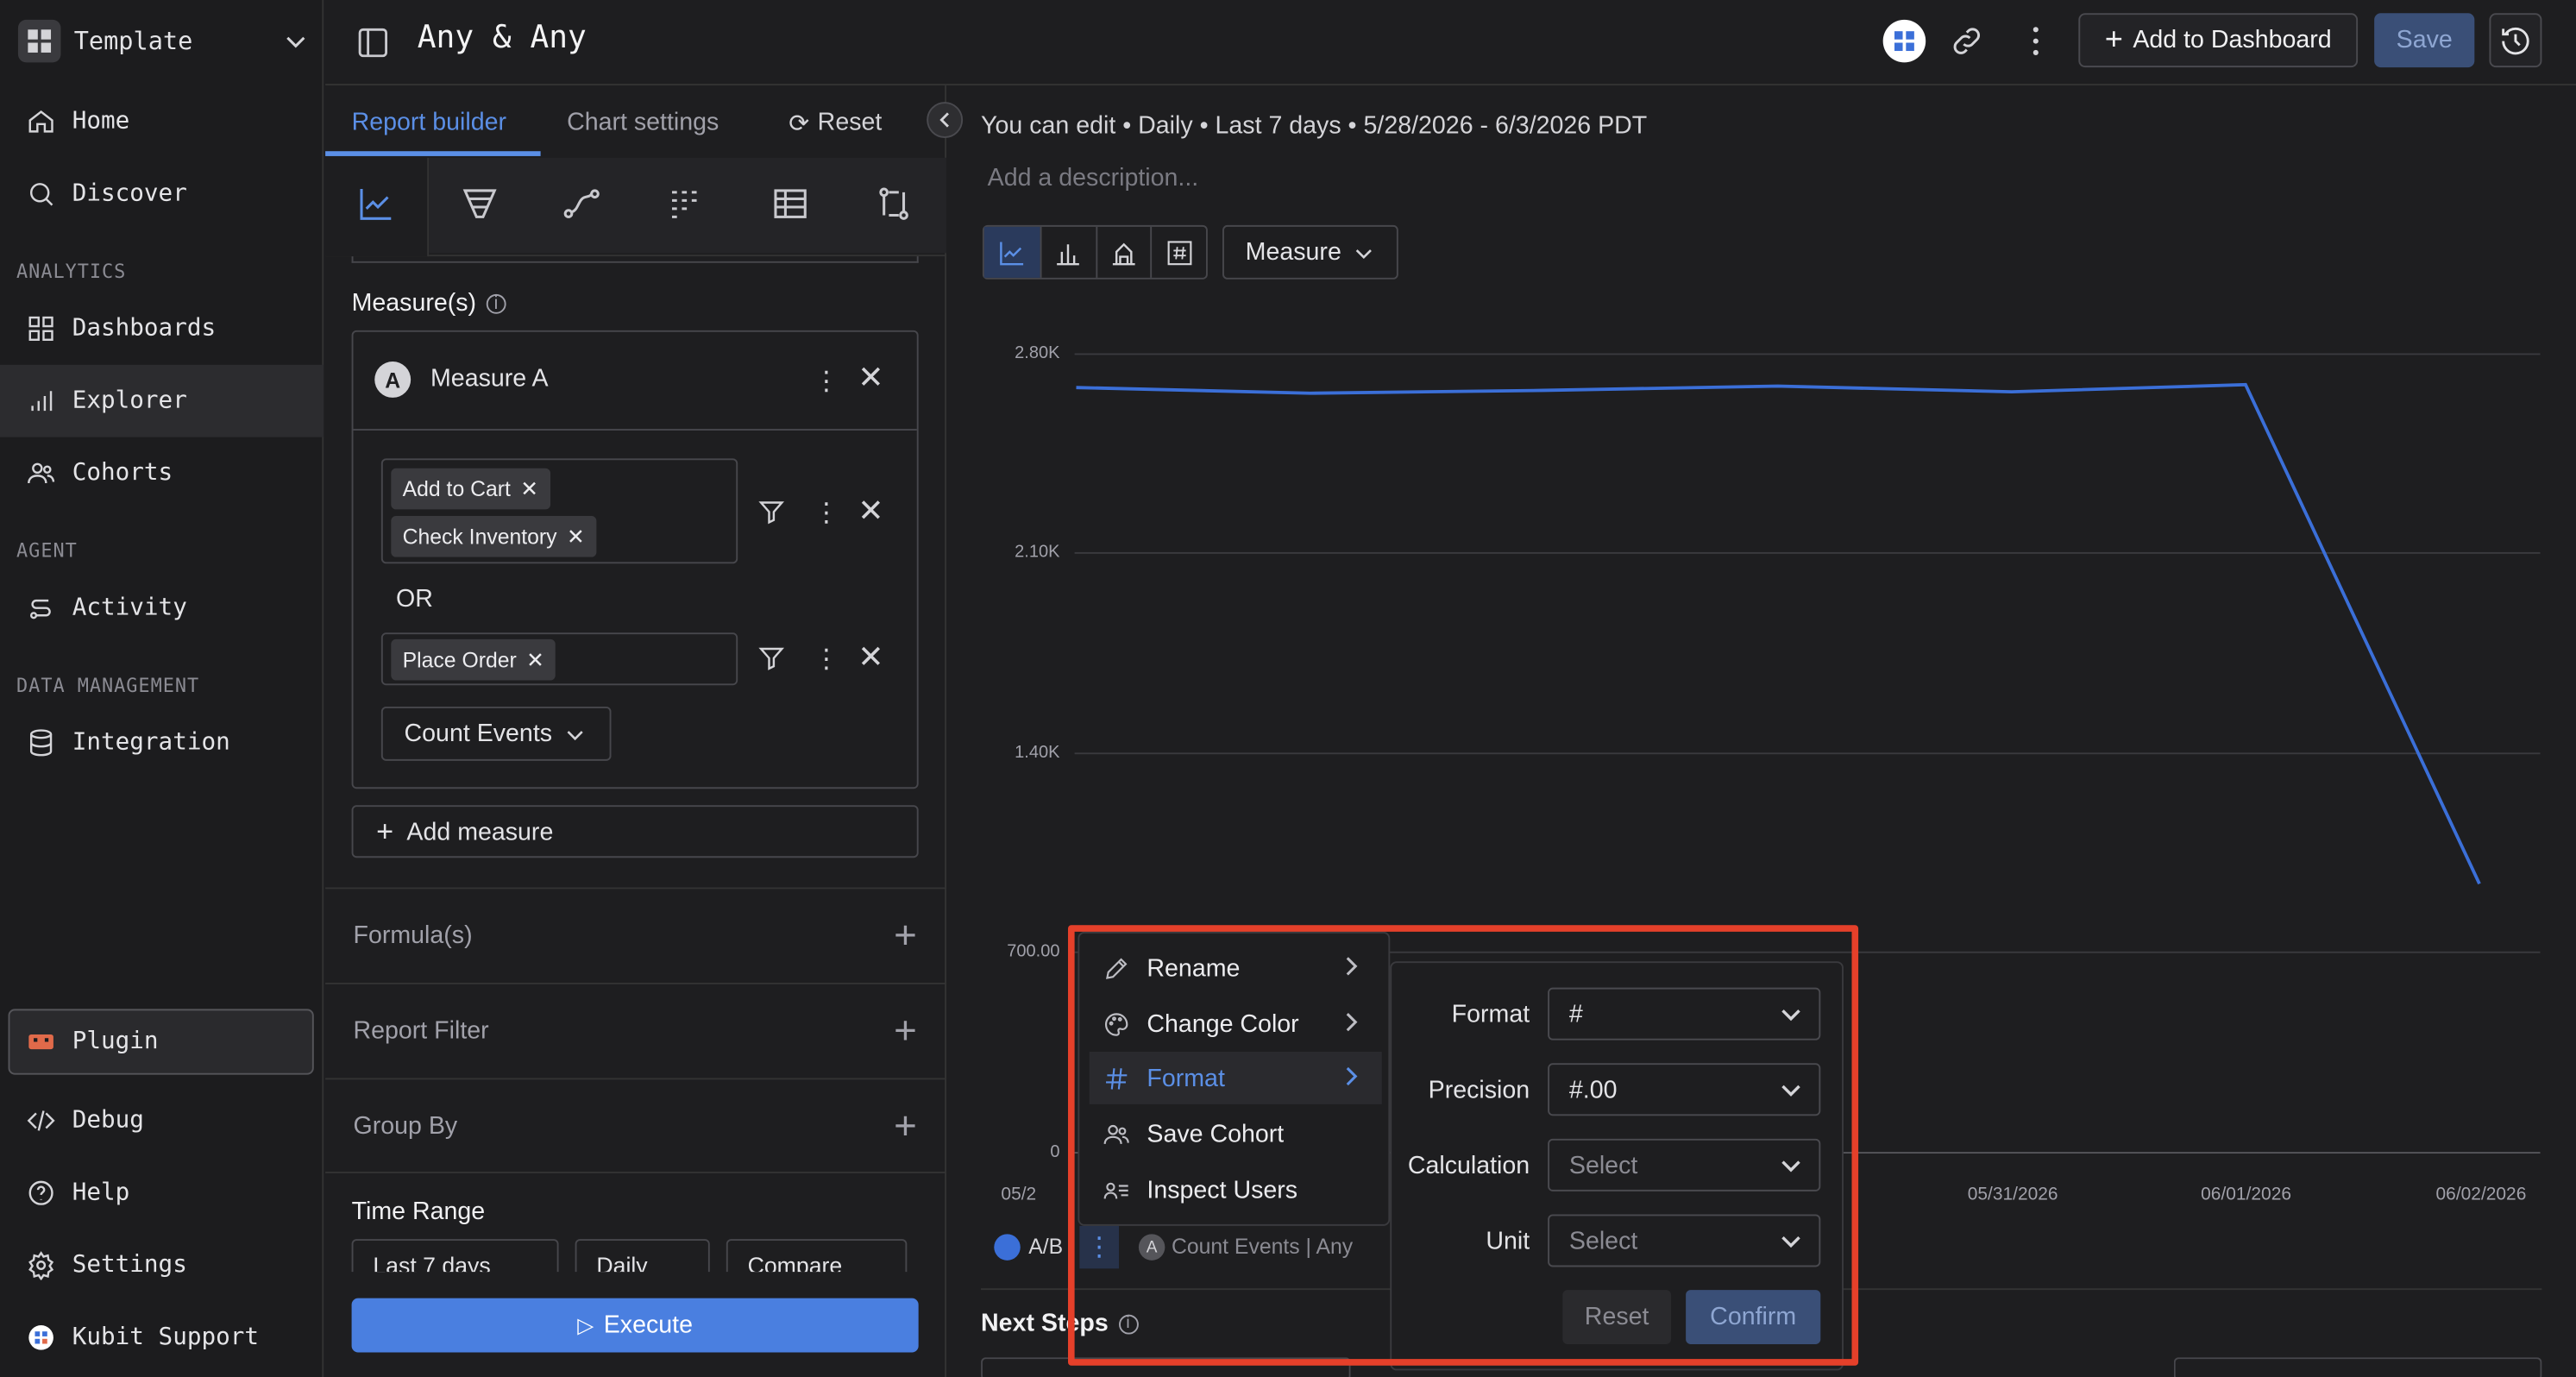 The image size is (2576, 1377). What do you see at coordinates (1753, 1317) in the screenshot?
I see `confirm-format-button: Confirm` at bounding box center [1753, 1317].